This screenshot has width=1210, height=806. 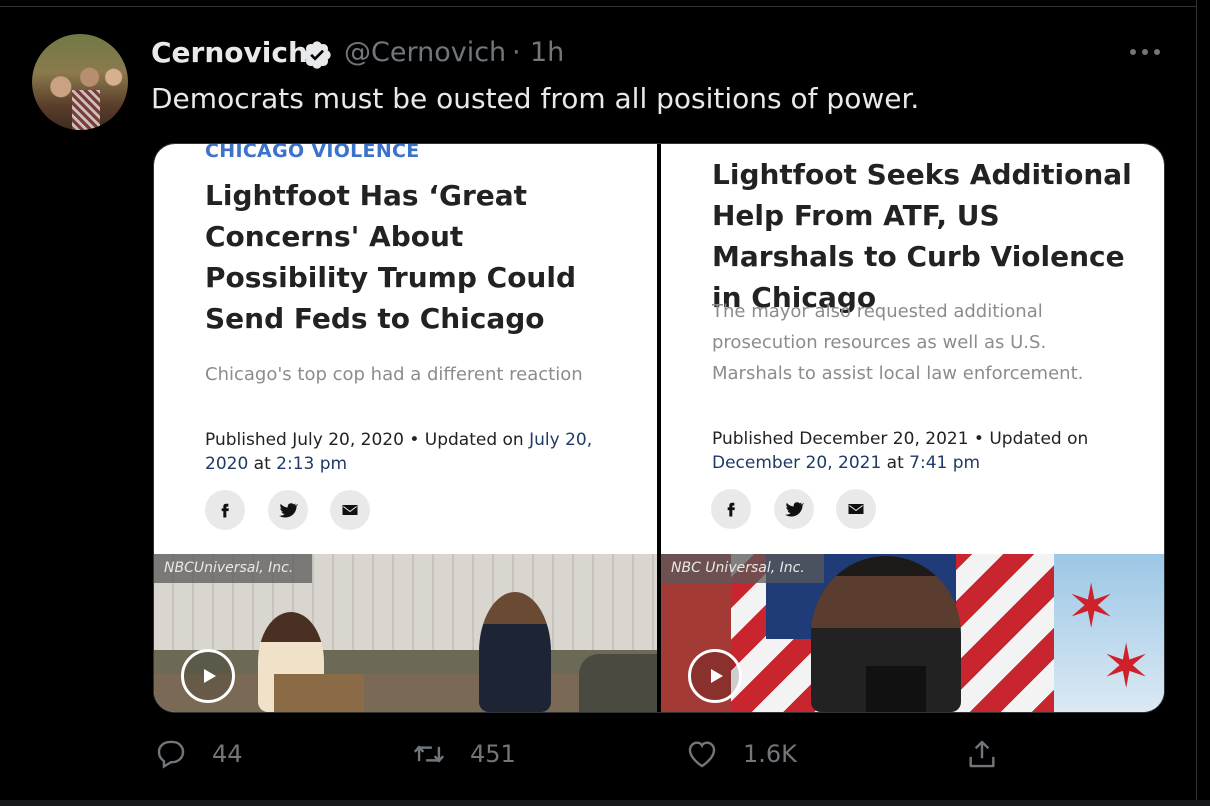 I want to click on verified-badge-icon, so click(x=317, y=55).